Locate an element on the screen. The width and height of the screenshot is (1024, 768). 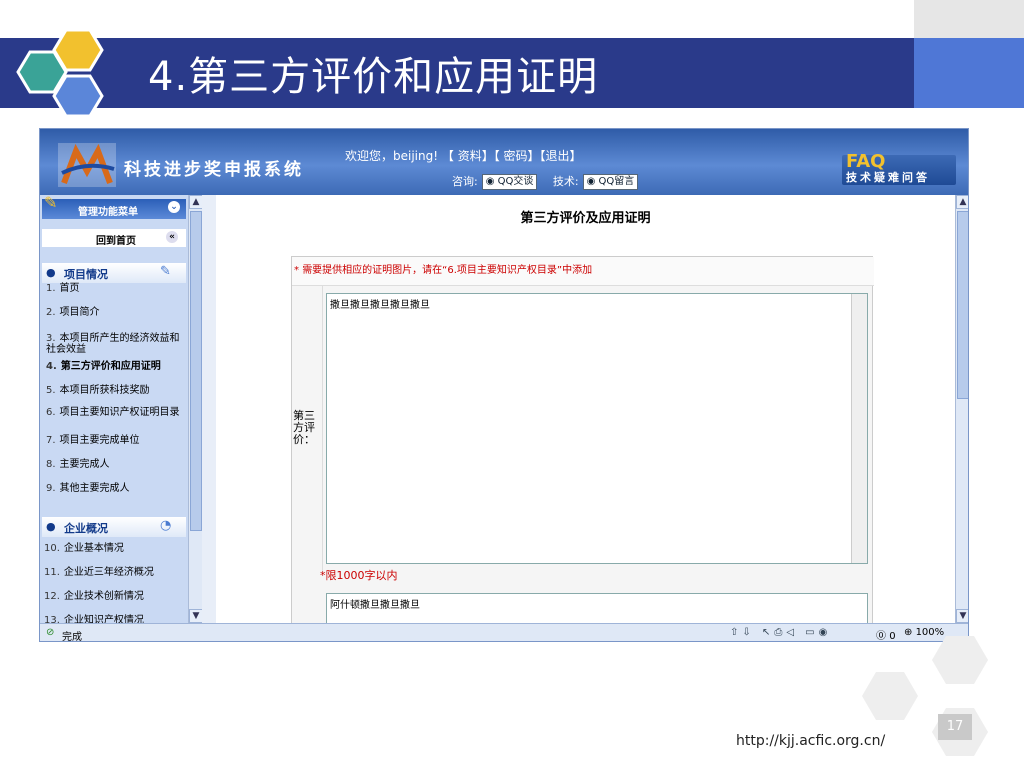
sidebar-item-2: 2. 项目简介 is located at coordinates (116, 312).